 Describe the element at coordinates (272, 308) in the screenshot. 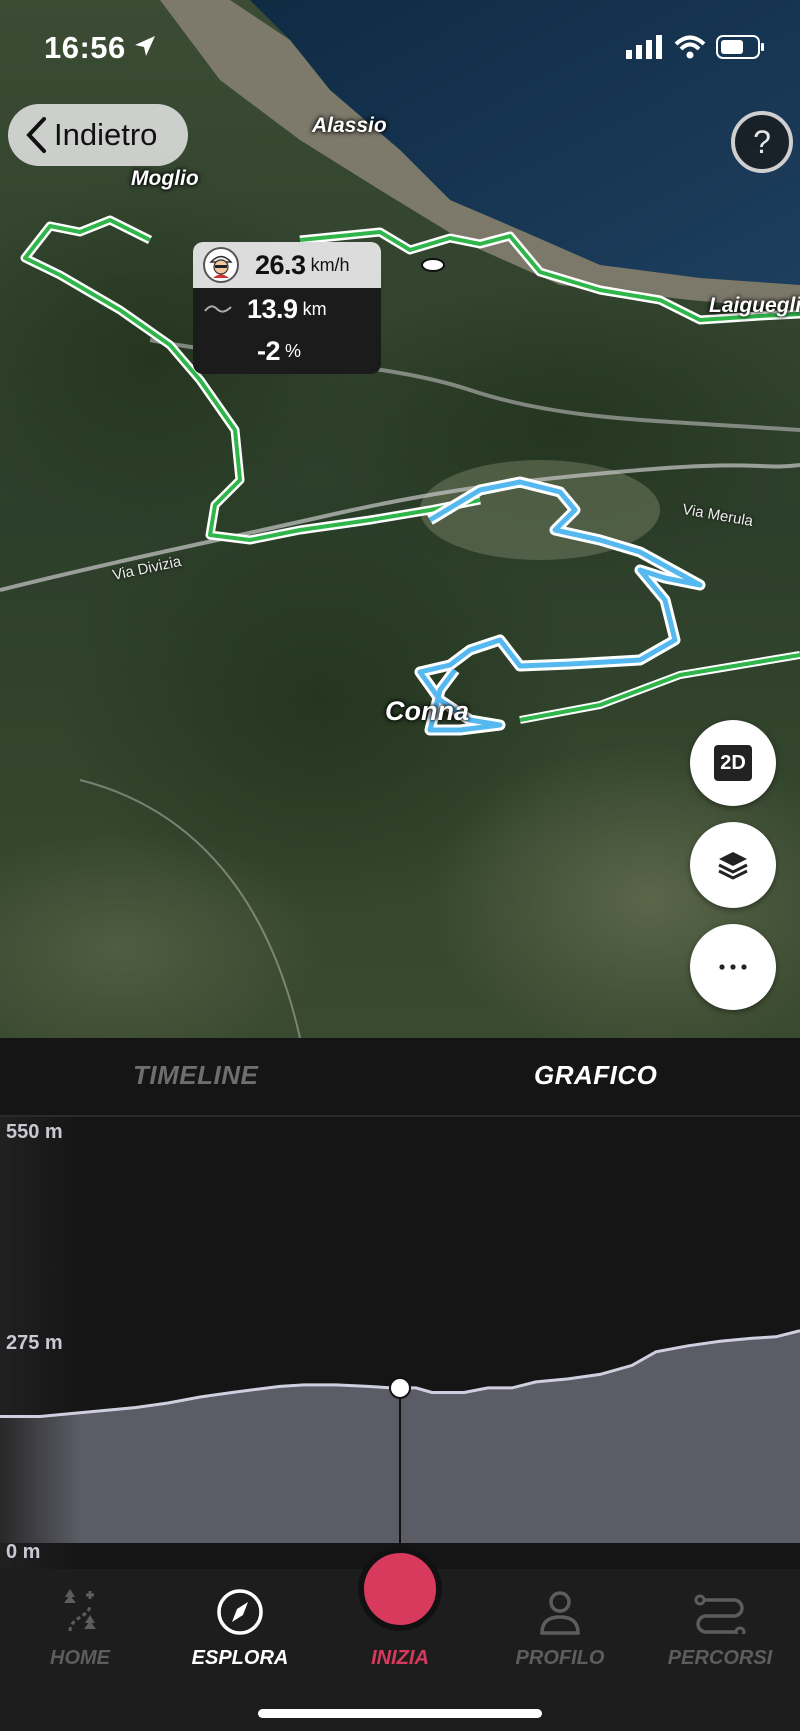

I see `distance-value: 13.9` at that location.